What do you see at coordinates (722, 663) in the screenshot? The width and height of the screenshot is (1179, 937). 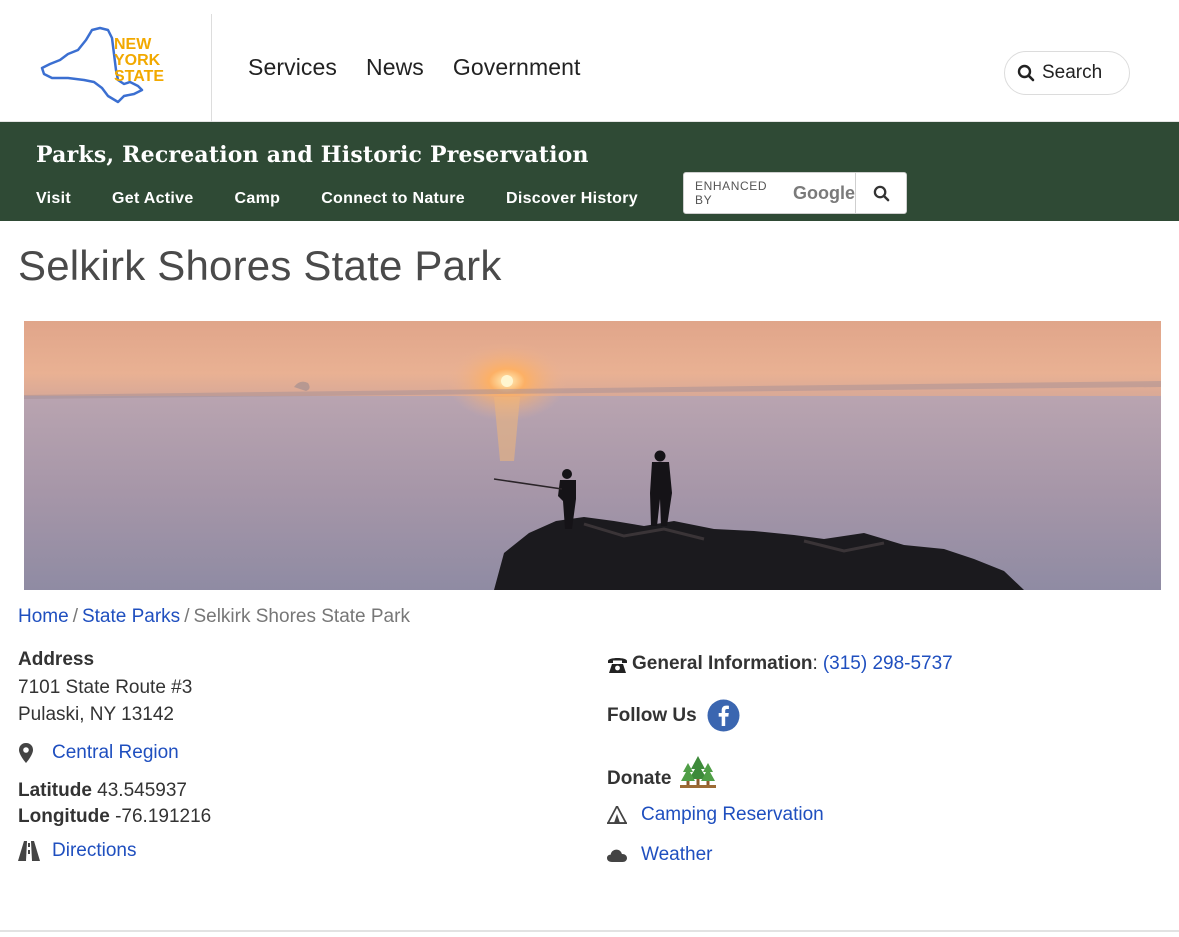 I see `general-info-label: General Information` at bounding box center [722, 663].